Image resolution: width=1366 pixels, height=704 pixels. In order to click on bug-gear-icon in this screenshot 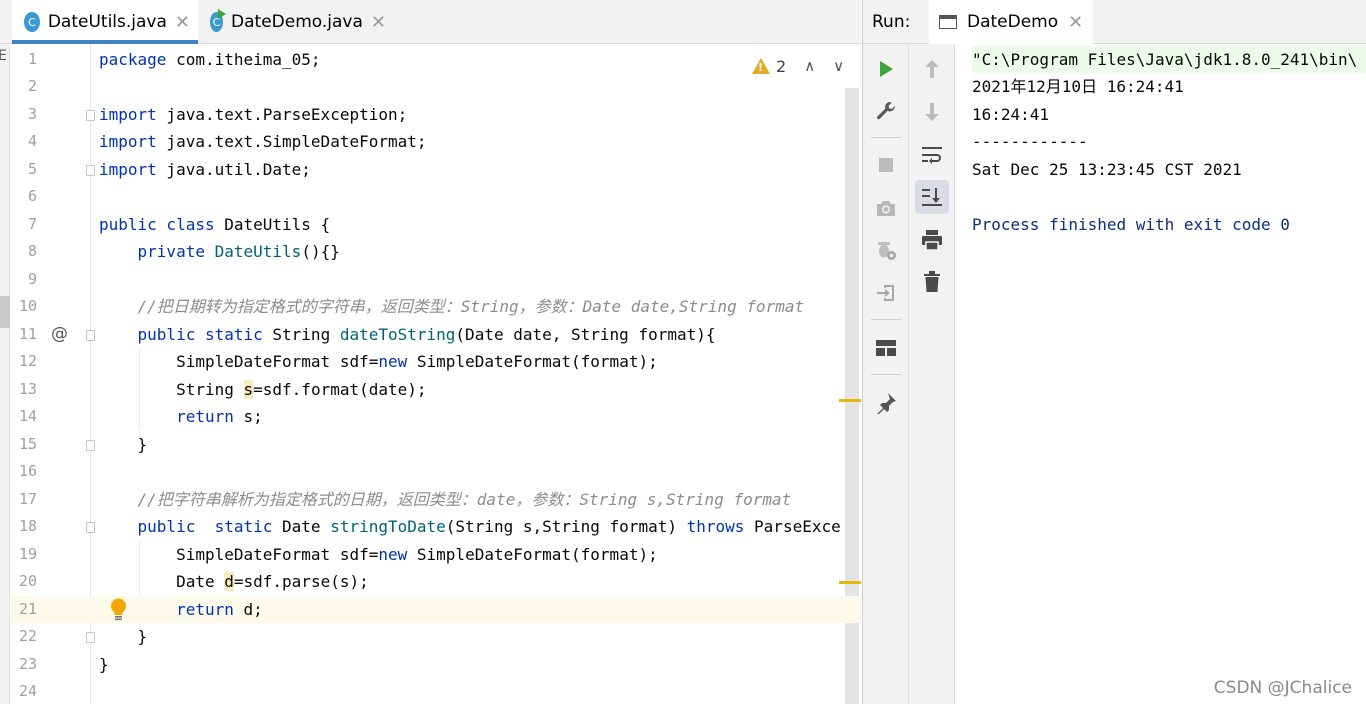, I will do `click(887, 251)`.